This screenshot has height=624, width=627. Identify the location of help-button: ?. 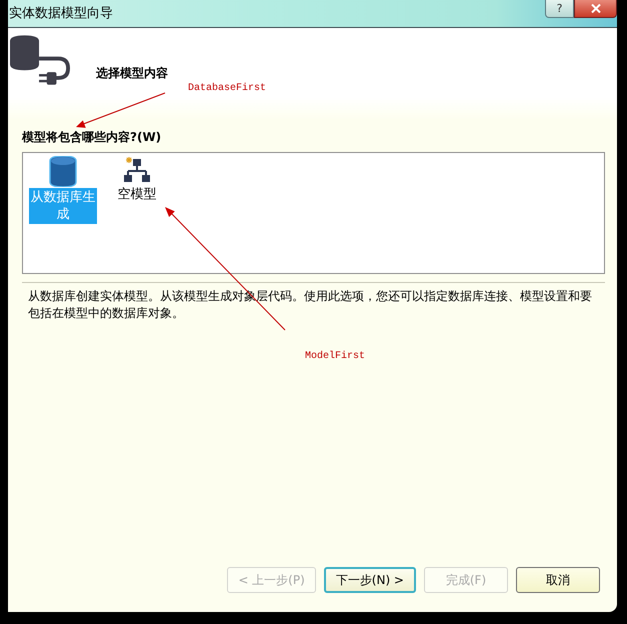
(559, 9).